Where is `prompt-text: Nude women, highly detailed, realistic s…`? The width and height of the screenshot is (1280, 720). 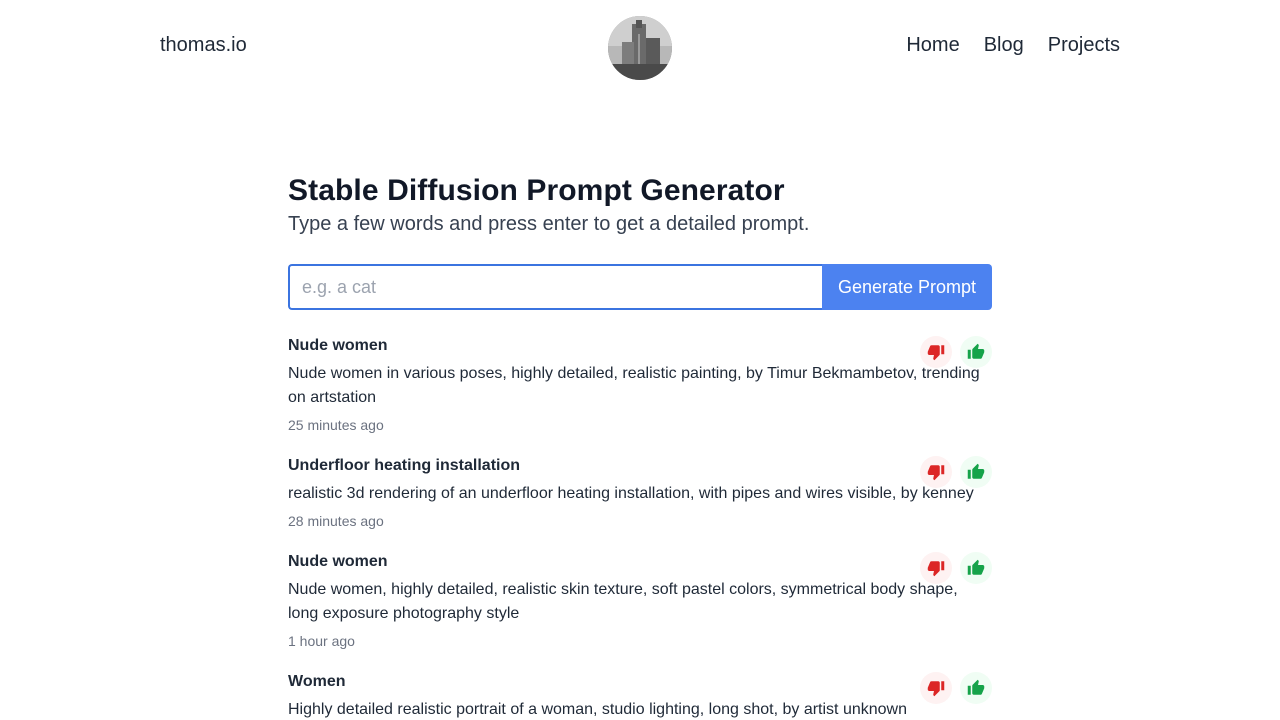
prompt-text: Nude women, highly detailed, realistic s… is located at coordinates (623, 601).